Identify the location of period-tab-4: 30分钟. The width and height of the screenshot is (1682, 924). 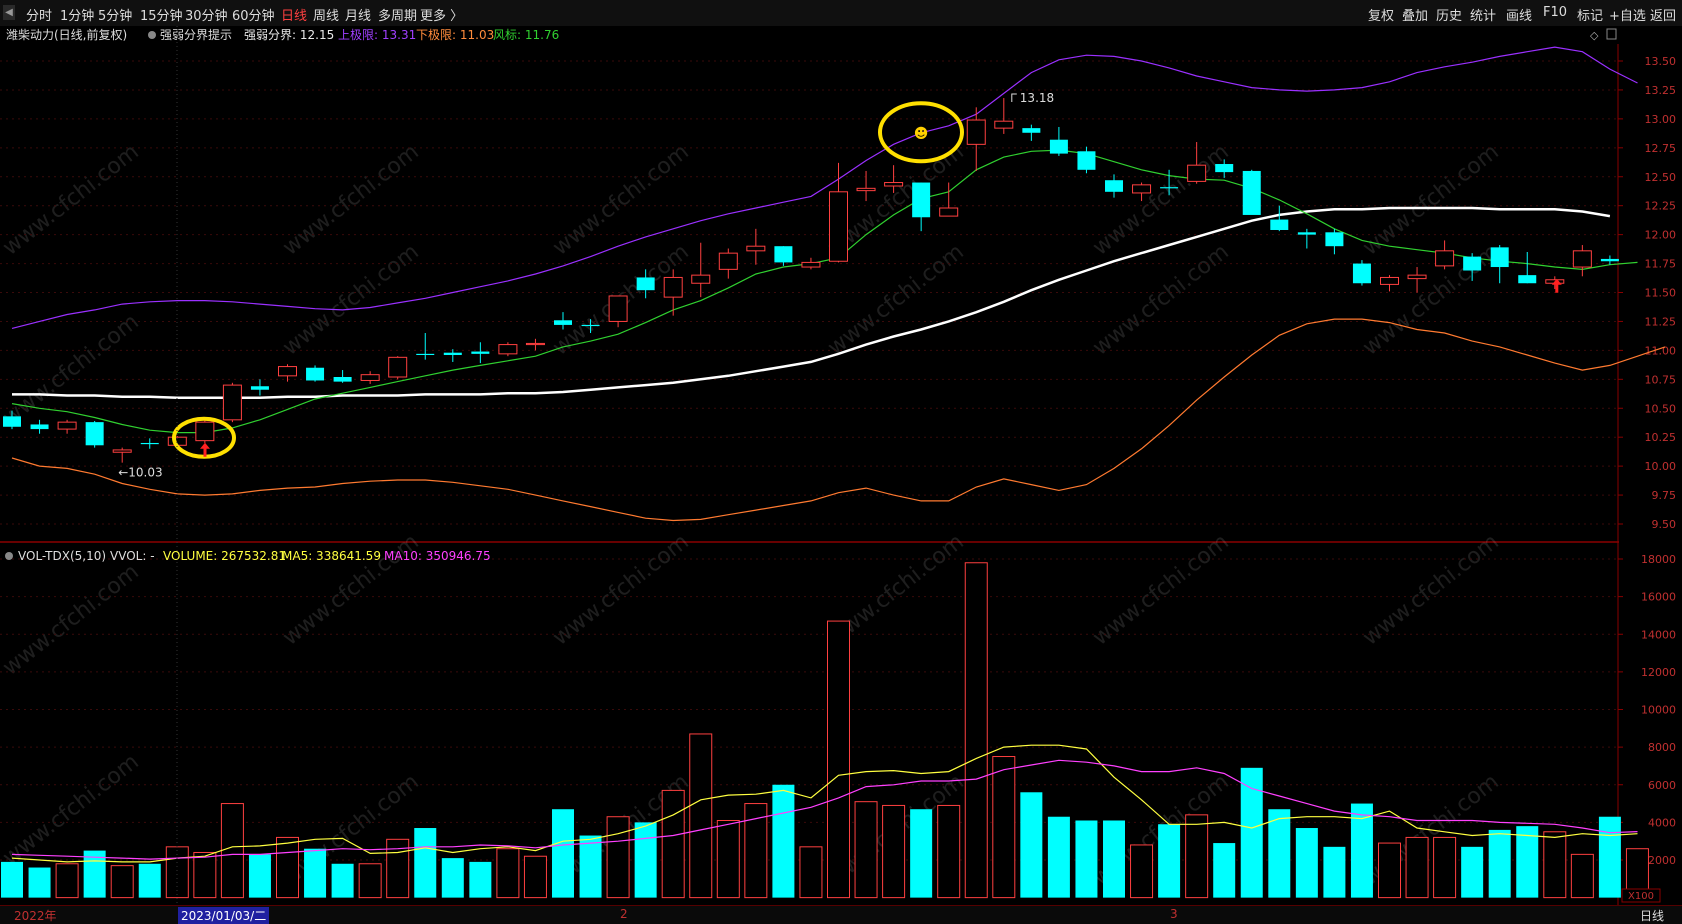
(206, 14).